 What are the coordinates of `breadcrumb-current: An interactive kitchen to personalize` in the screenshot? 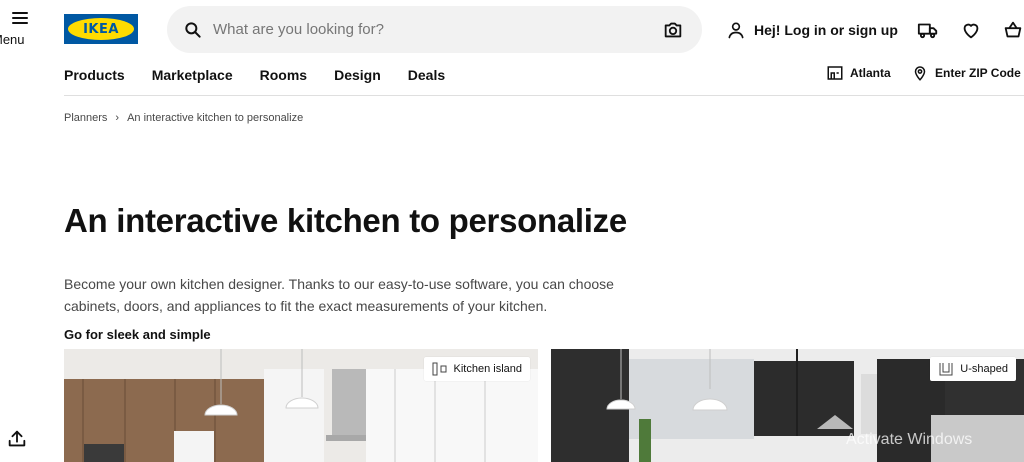 It's located at (215, 118).